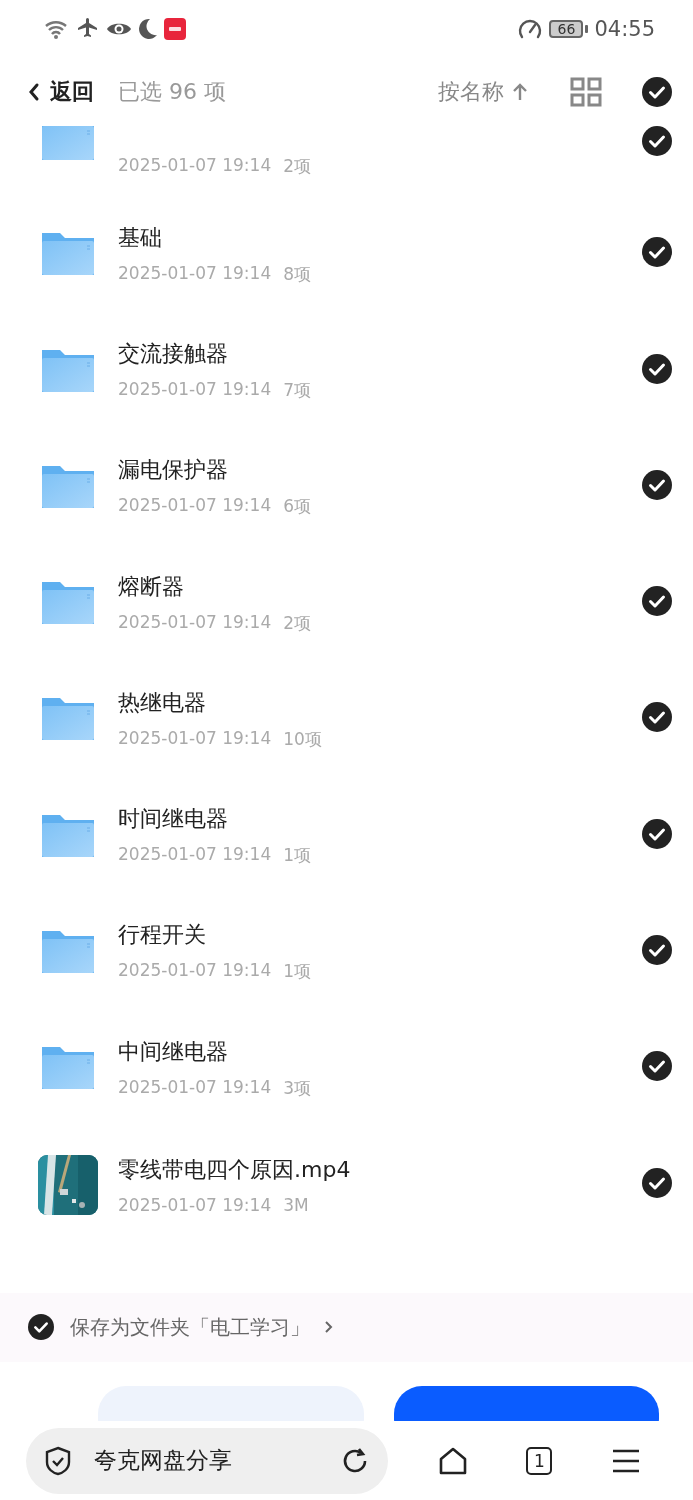 This screenshot has width=693, height=1500. I want to click on file-name: 交流接触器, so click(173, 354).